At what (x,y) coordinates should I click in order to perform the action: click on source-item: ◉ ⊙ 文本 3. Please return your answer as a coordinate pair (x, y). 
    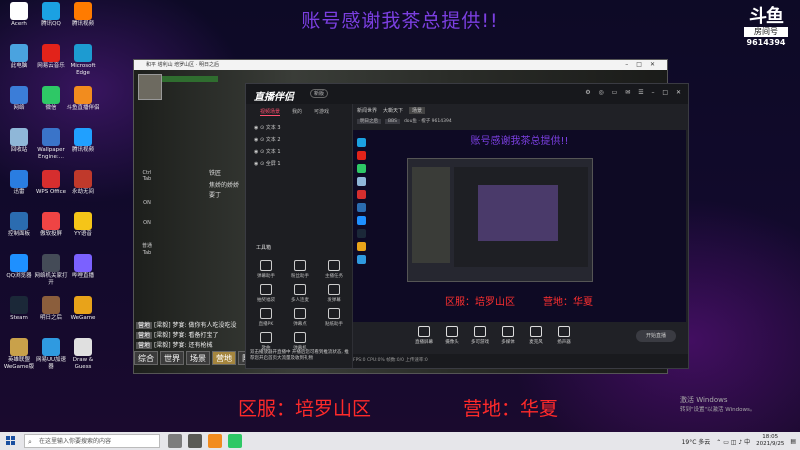
    Looking at the image, I should click on (267, 127).